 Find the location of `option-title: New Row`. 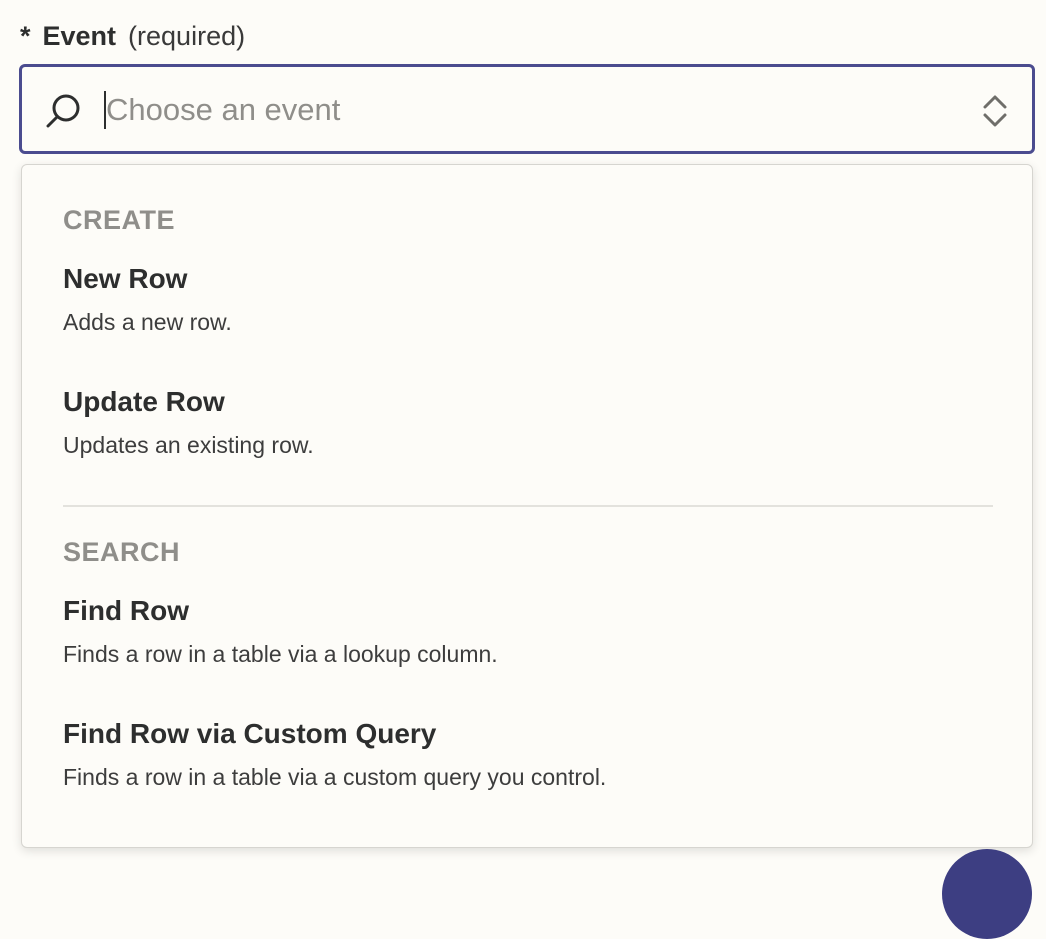

option-title: New Row is located at coordinates (125, 278).